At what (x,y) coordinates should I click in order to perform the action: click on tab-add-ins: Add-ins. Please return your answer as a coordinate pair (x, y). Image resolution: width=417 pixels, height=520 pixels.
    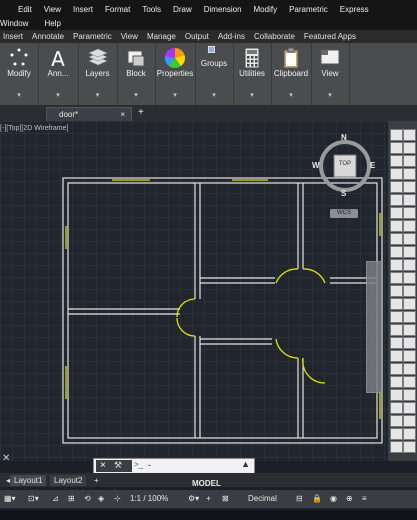
    Looking at the image, I should click on (231, 36).